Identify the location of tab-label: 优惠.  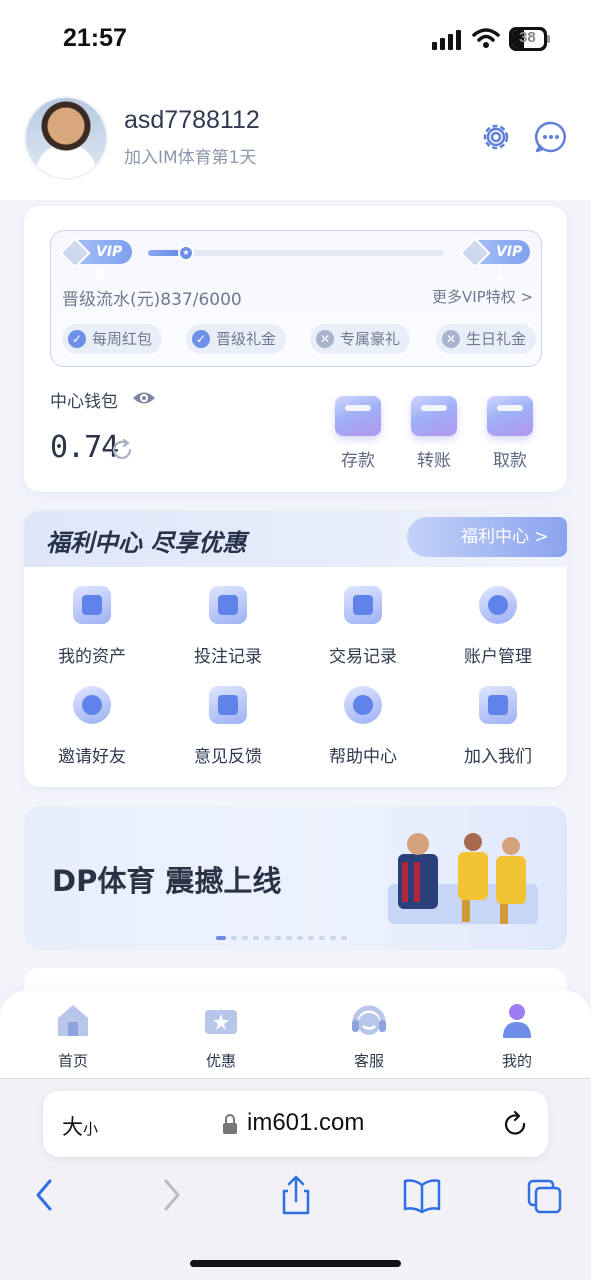
(220, 1061).